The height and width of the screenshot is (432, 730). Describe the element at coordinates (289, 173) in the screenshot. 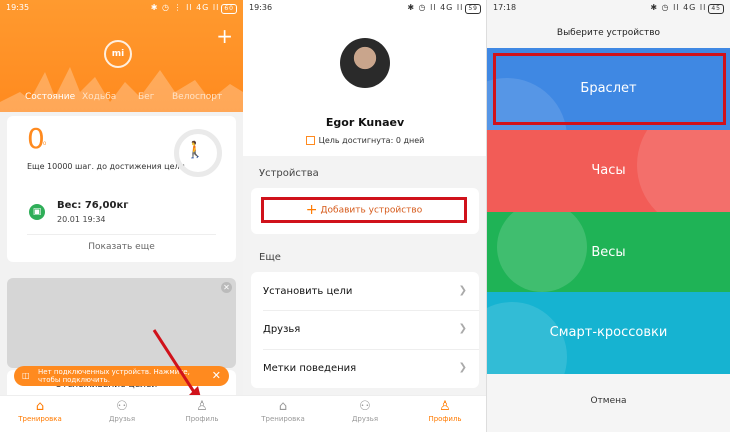

I see `devices-header: Устройства` at that location.